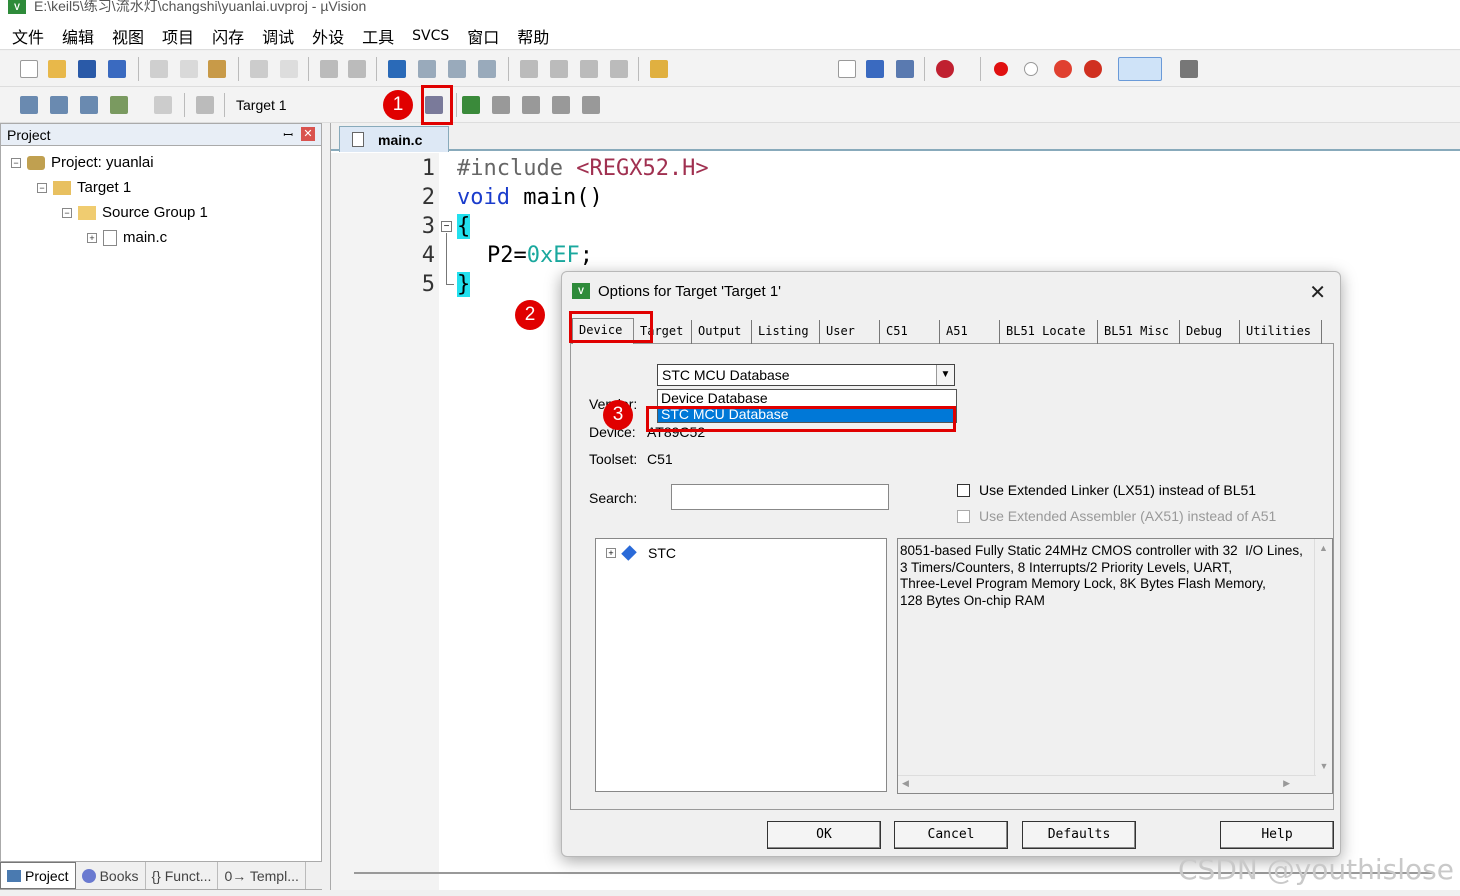 The height and width of the screenshot is (896, 1460). I want to click on panel-close-icon: ✕, so click(308, 134).